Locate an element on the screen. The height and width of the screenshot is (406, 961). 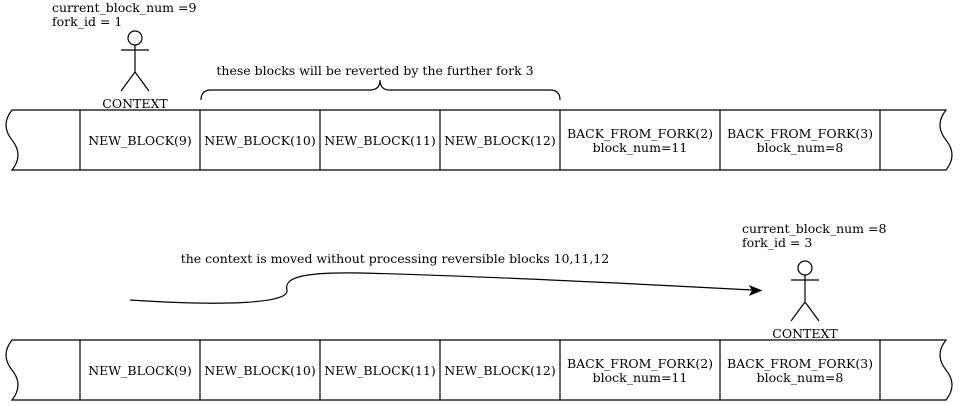
top-block-cell: NEW_BLOCK(9) is located at coordinates (140, 140).